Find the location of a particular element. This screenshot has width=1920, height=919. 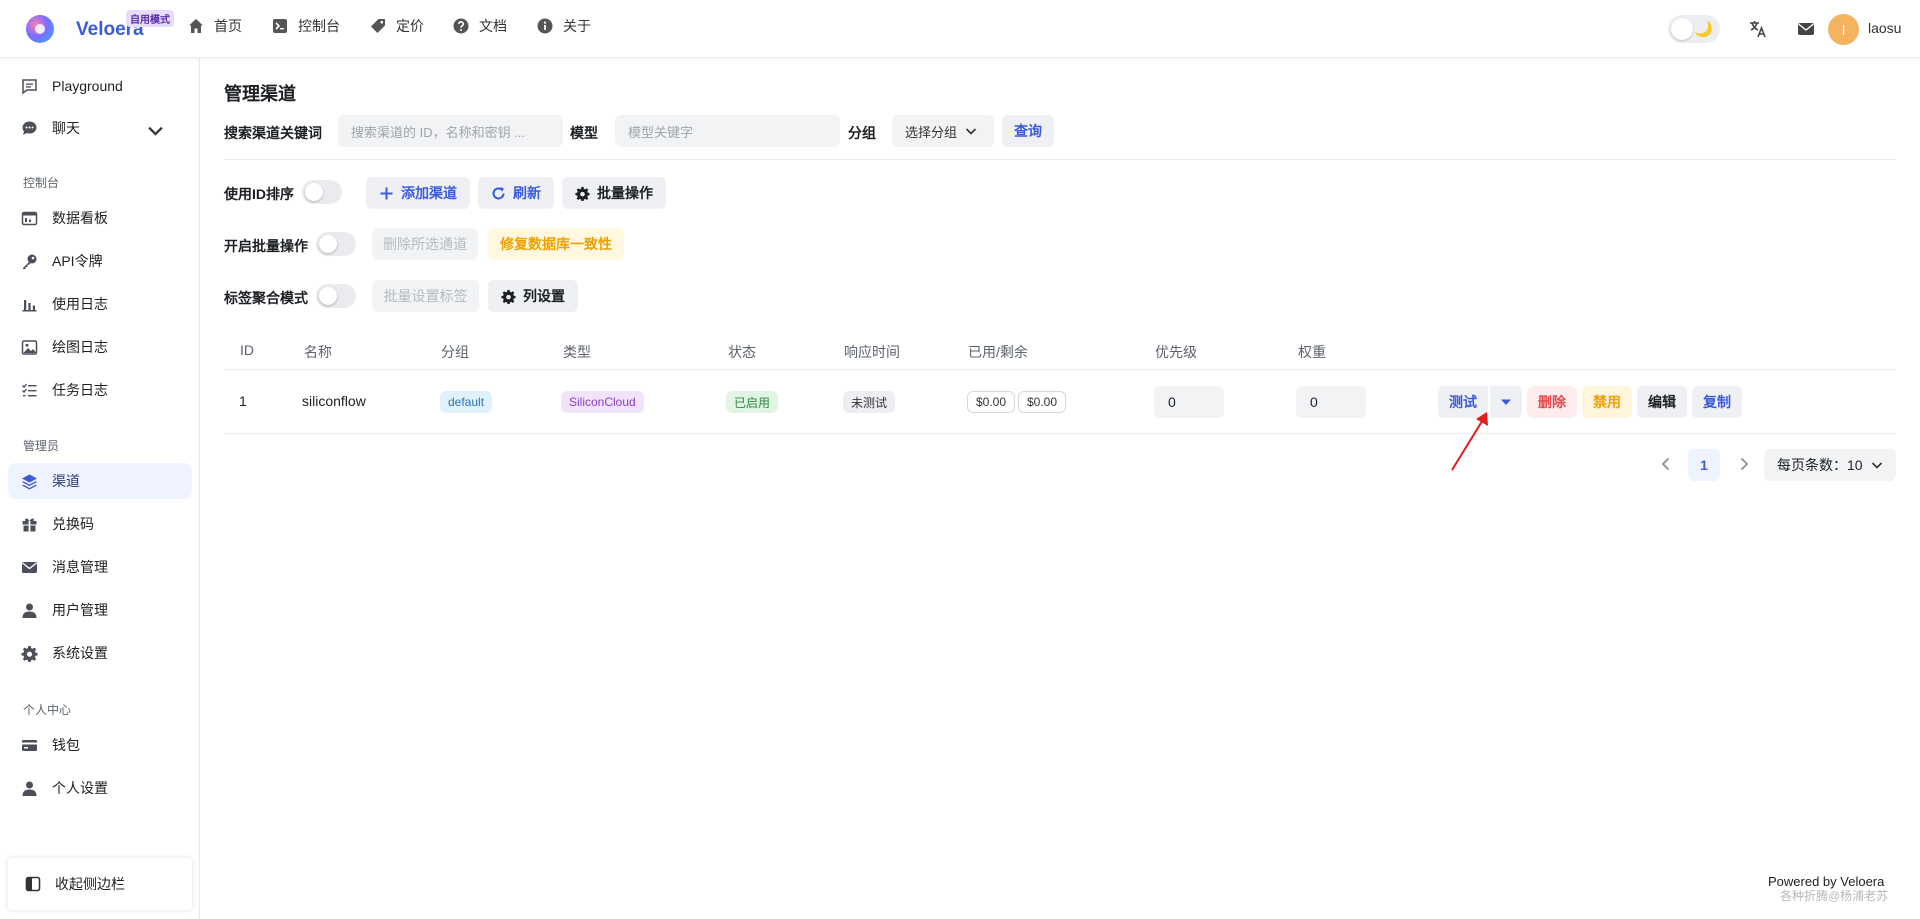

theme-toggle-knob is located at coordinates (1682, 29).